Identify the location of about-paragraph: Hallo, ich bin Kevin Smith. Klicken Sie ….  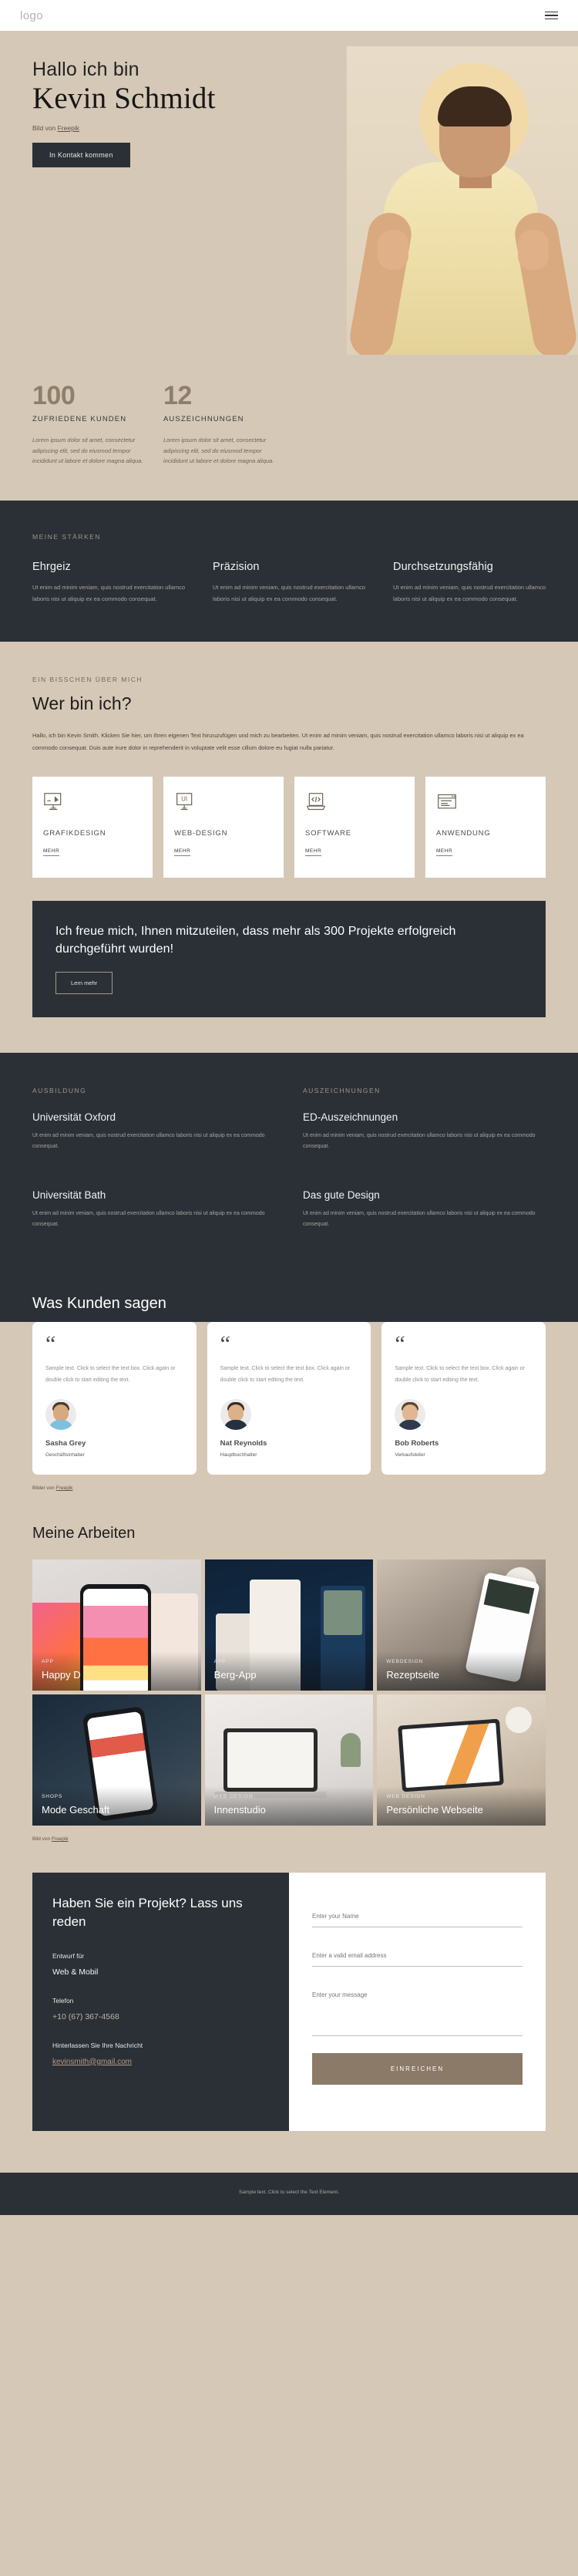
(278, 742).